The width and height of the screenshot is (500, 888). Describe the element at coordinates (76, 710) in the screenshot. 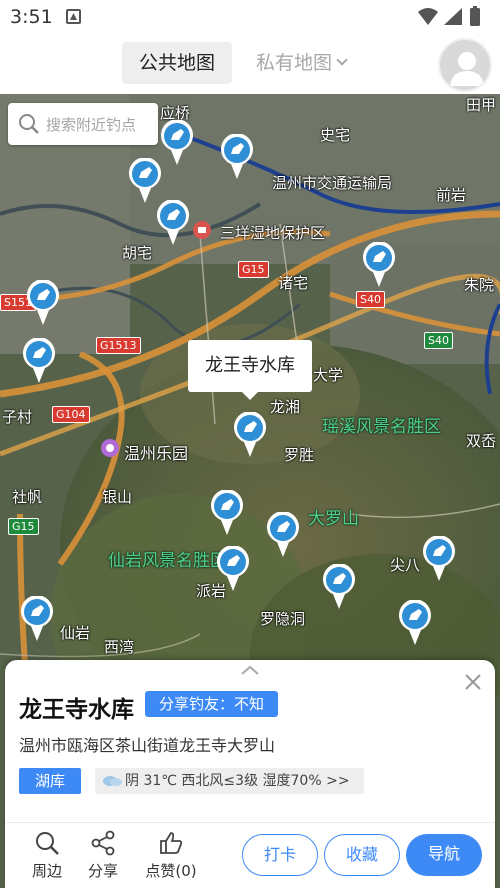

I see `spot-name: 龙王寺水库` at that location.